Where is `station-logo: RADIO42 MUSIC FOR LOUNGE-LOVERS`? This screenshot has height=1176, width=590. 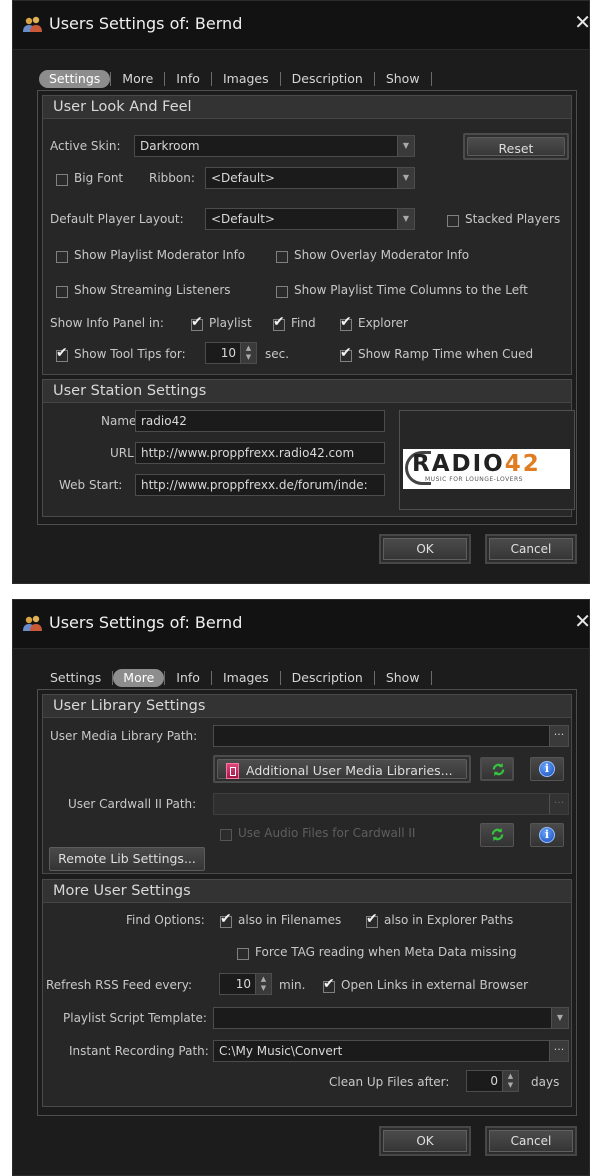
station-logo: RADIO42 MUSIC FOR LOUNGE-LOVERS is located at coordinates (486, 469).